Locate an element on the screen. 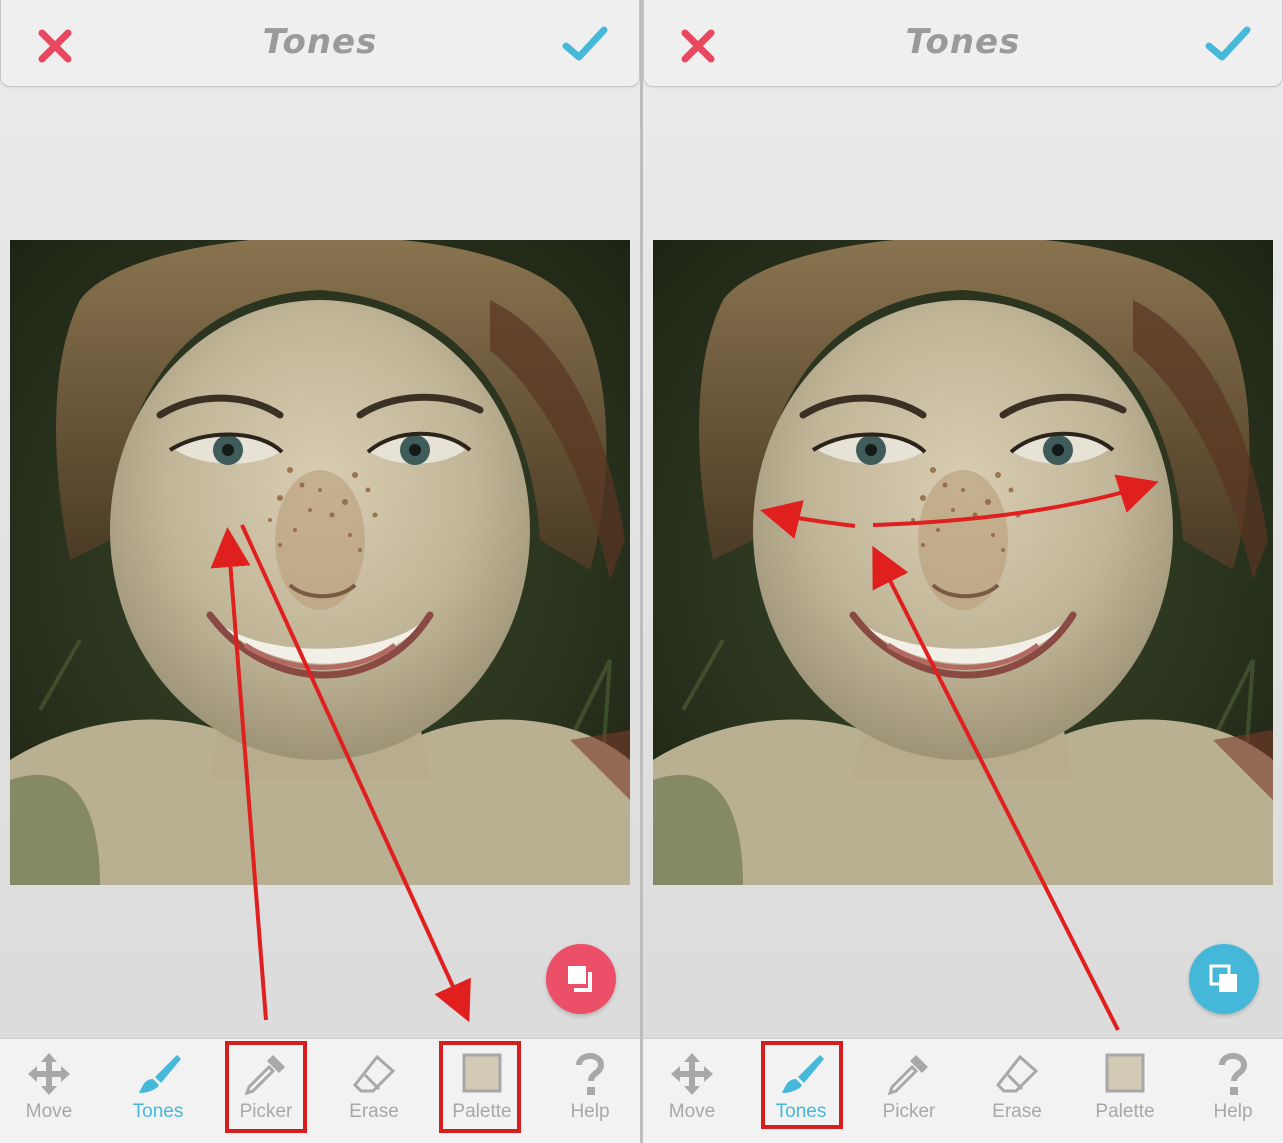 This screenshot has width=1283, height=1143. tool-tones: Tones is located at coordinates (158, 1089).